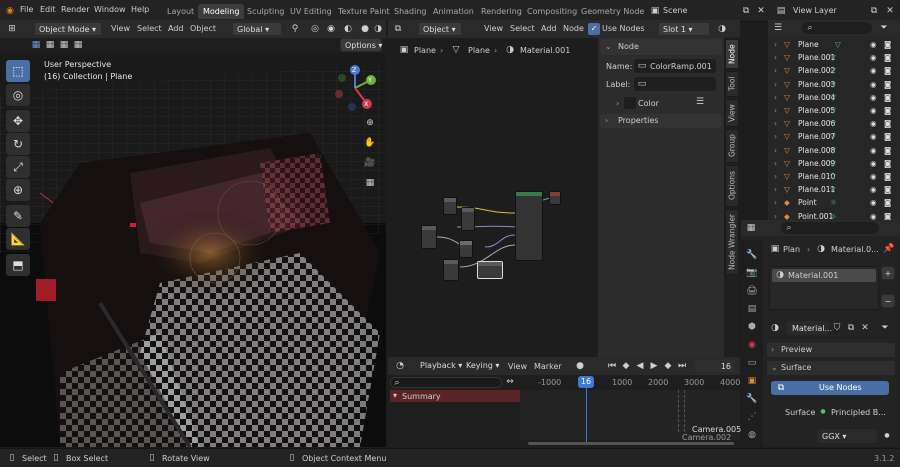 The image size is (900, 467). I want to click on tab-shading: Shading, so click(410, 11).